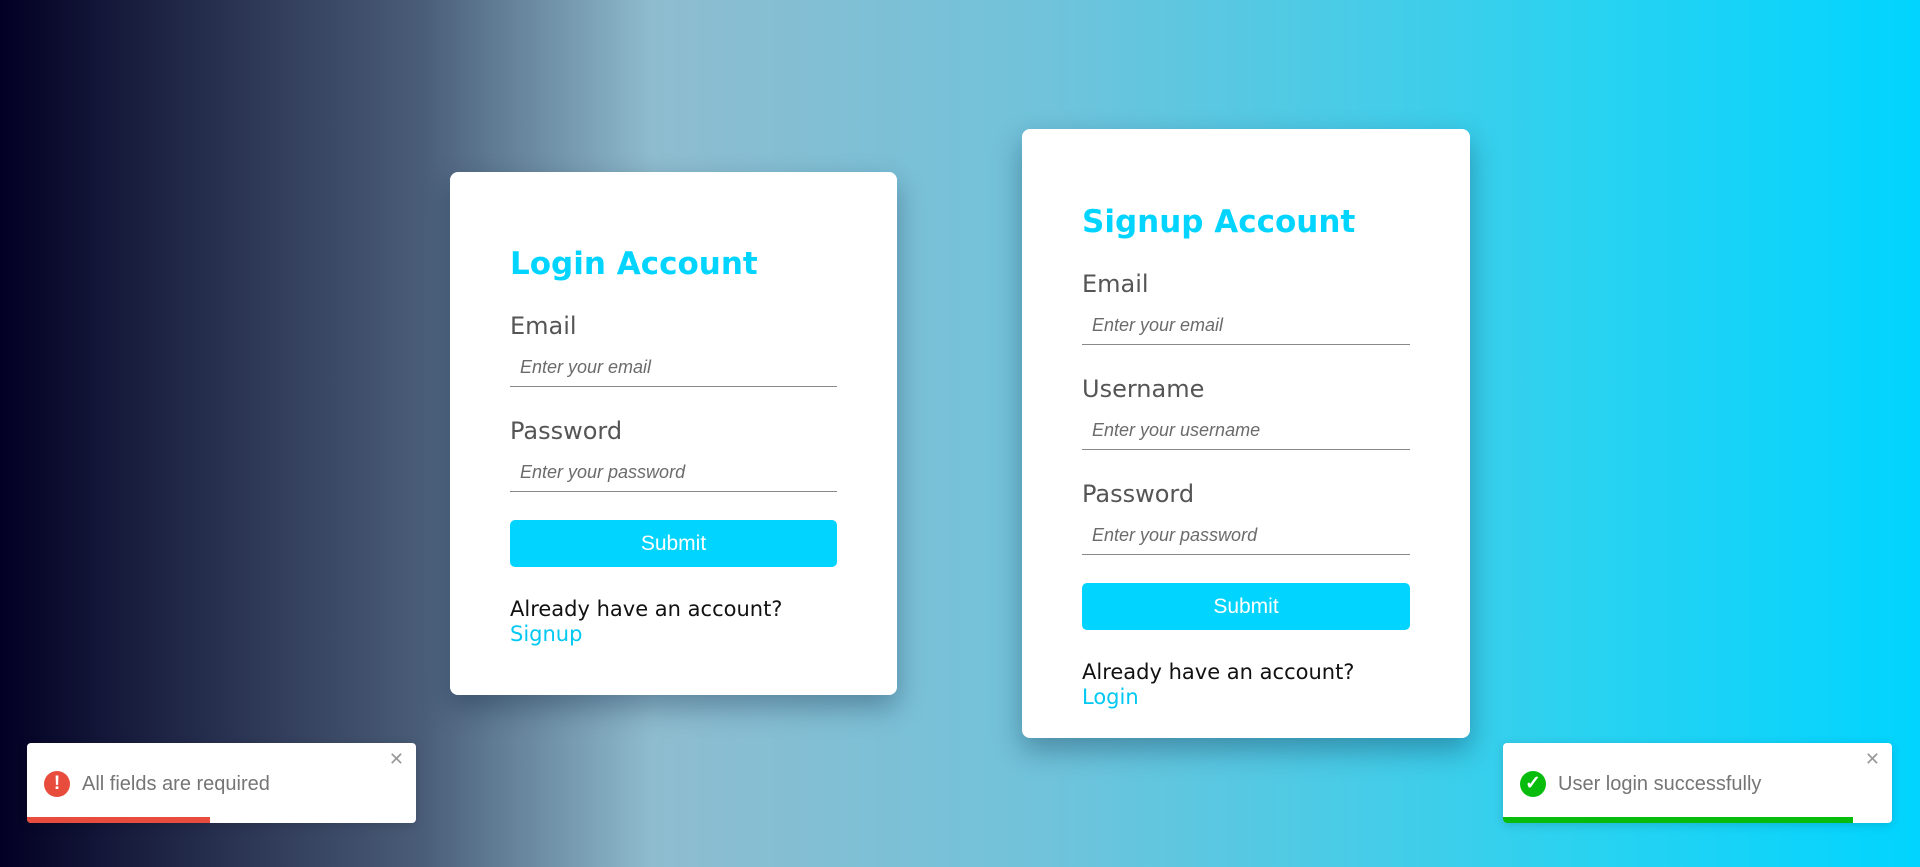 This screenshot has width=1920, height=867. What do you see at coordinates (1246, 430) in the screenshot?
I see `signup-username-input` at bounding box center [1246, 430].